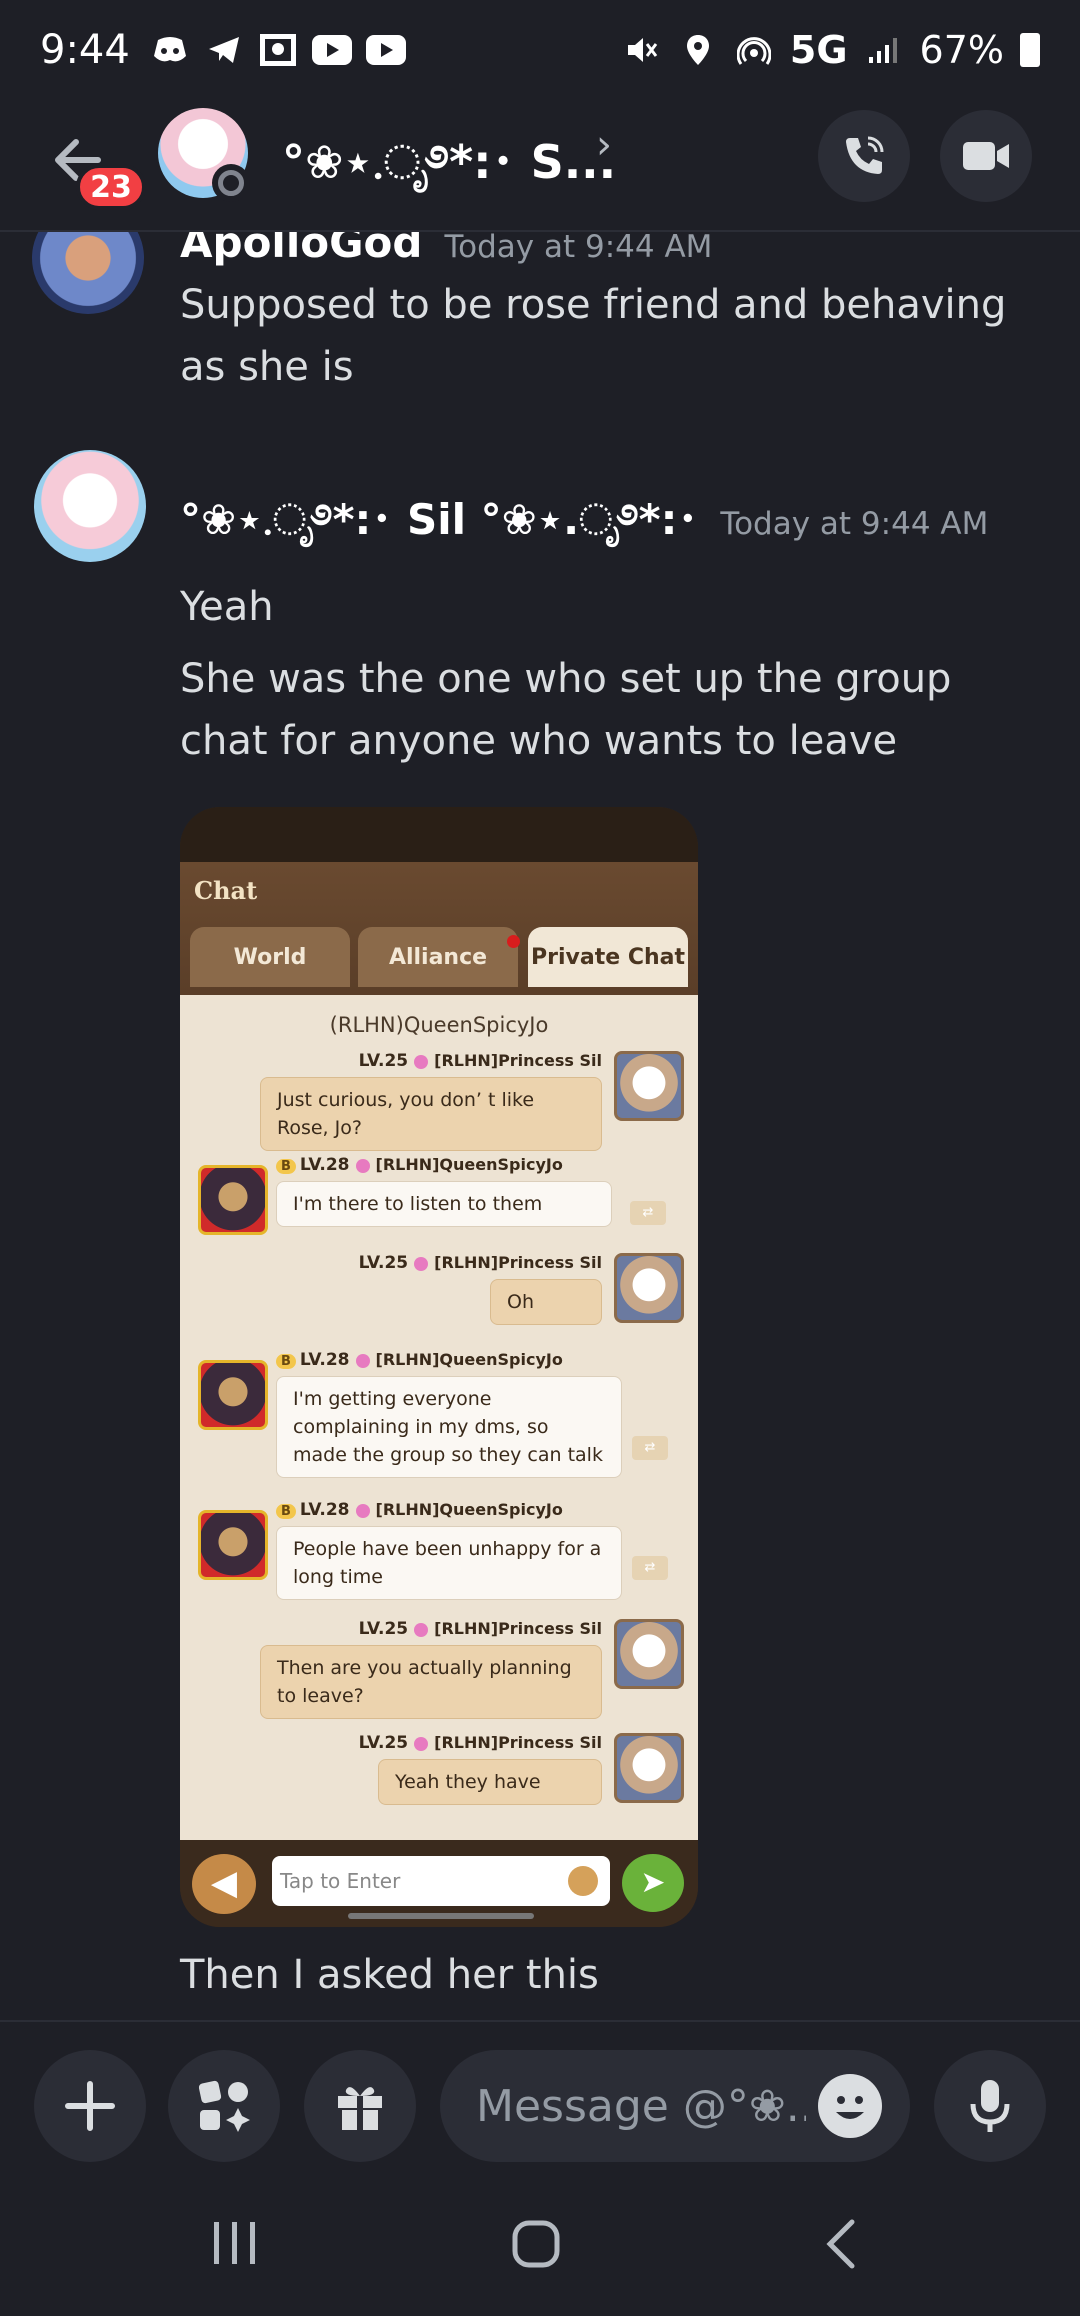 The height and width of the screenshot is (2316, 1080). Describe the element at coordinates (1030, 50) in the screenshot. I see `battery-icon` at that location.